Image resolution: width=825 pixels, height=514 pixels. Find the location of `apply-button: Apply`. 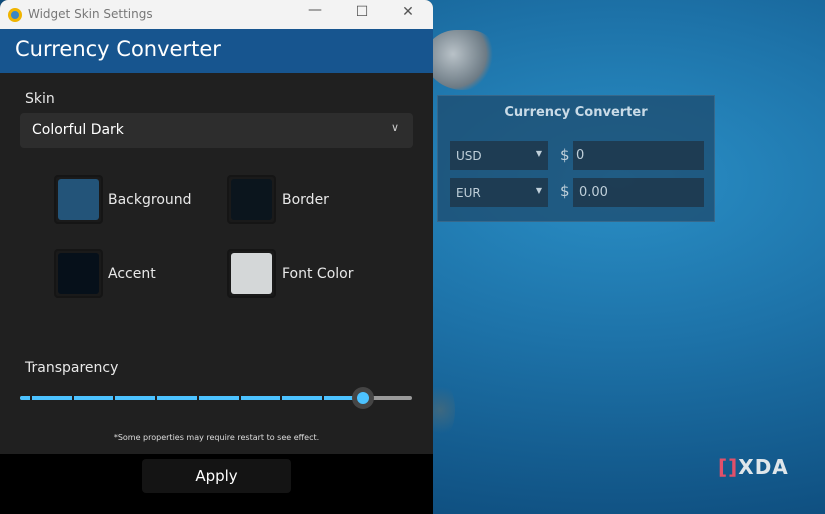

apply-button: Apply is located at coordinates (216, 476).